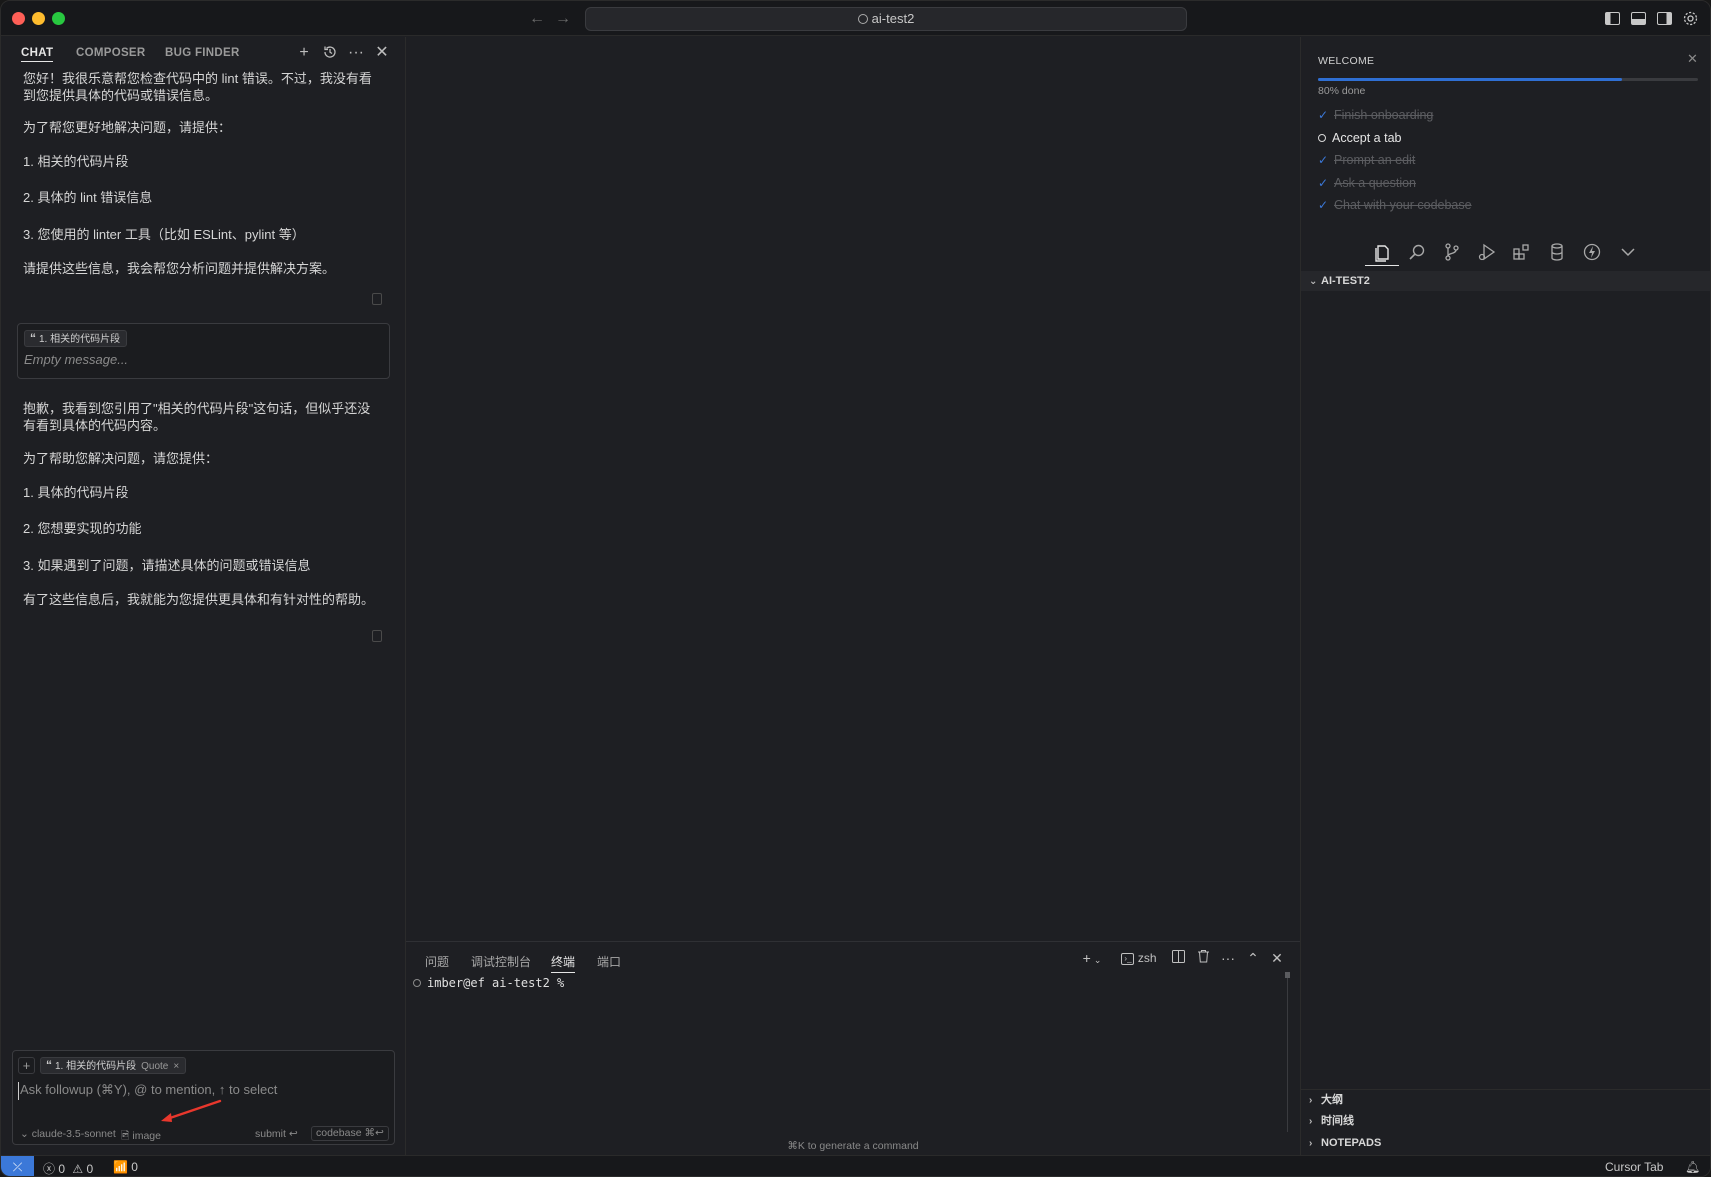 This screenshot has height=1177, width=1711. I want to click on list-item: 3. 您使用的 linter 工具（比如 ESLint、pylint 等）, so click(164, 234).